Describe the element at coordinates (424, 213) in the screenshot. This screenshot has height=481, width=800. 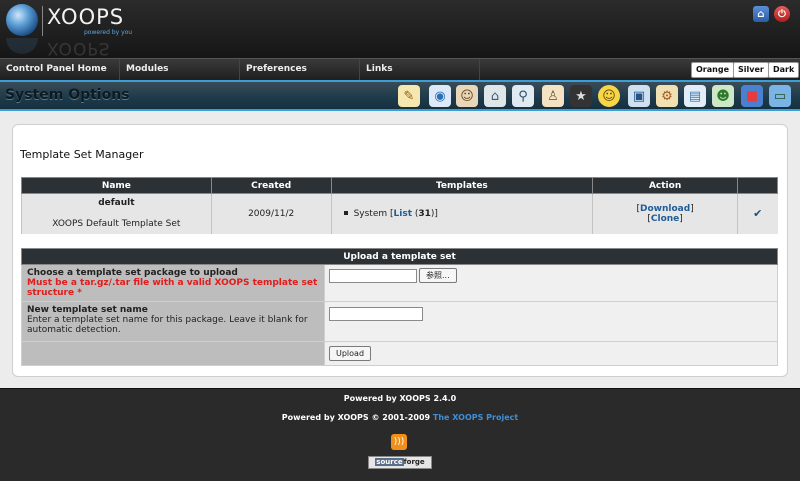
I see `template-count: 31` at that location.